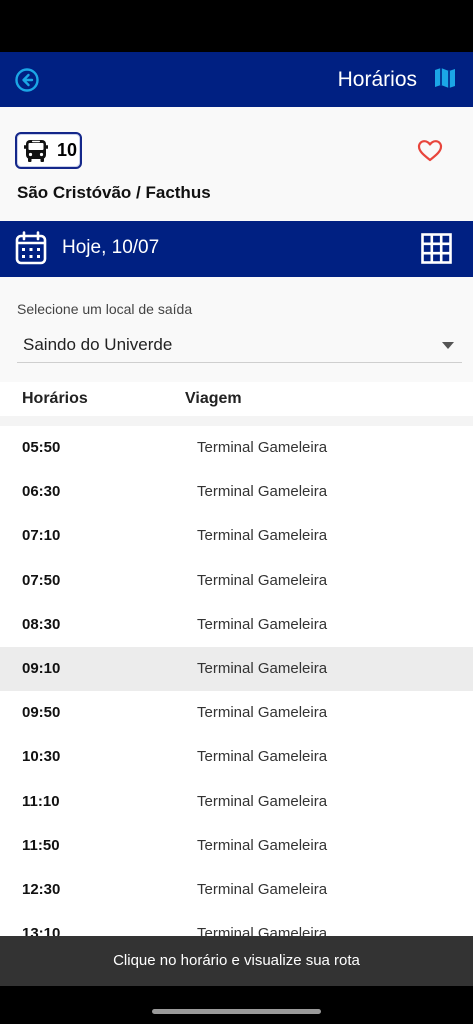  Describe the element at coordinates (448, 345) in the screenshot. I see `caret-down-icon` at that location.